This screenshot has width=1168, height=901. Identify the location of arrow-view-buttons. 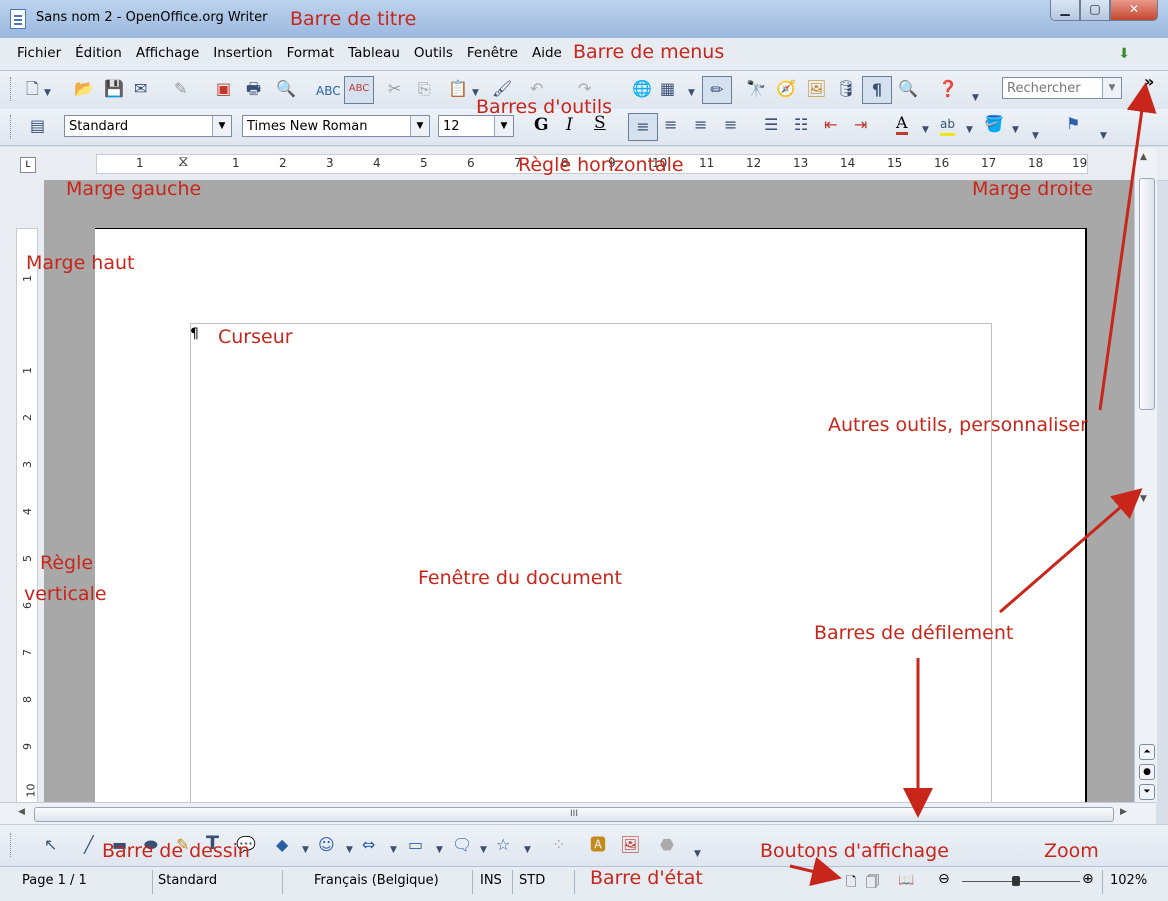
(815, 871).